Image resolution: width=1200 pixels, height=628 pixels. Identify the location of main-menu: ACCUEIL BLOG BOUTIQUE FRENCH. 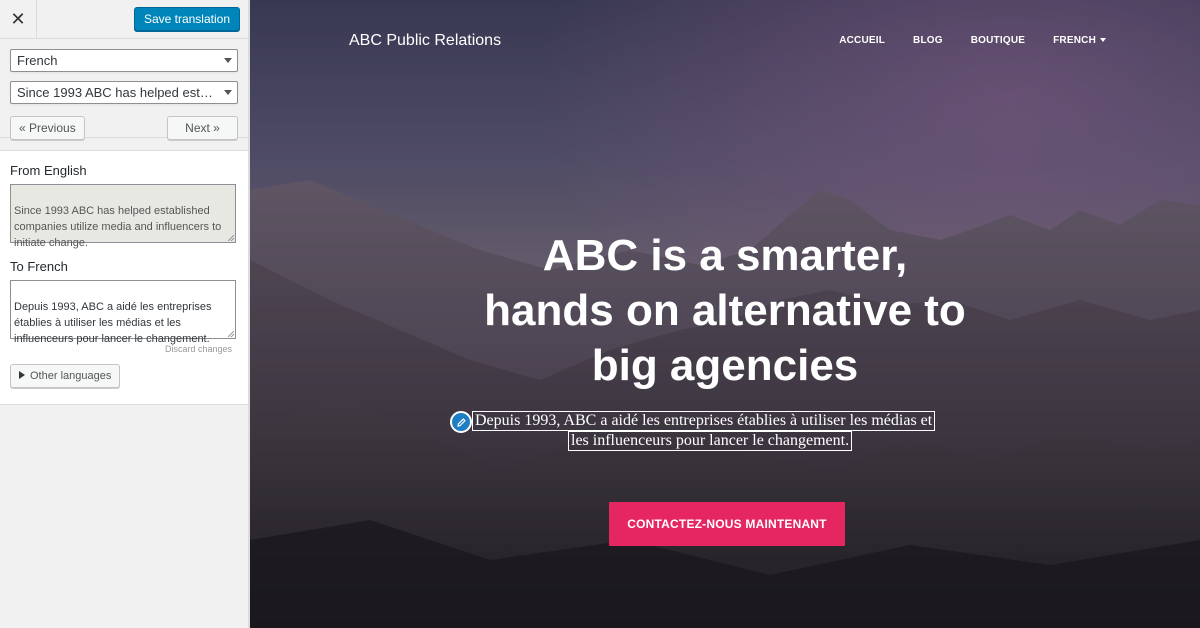
(972, 40).